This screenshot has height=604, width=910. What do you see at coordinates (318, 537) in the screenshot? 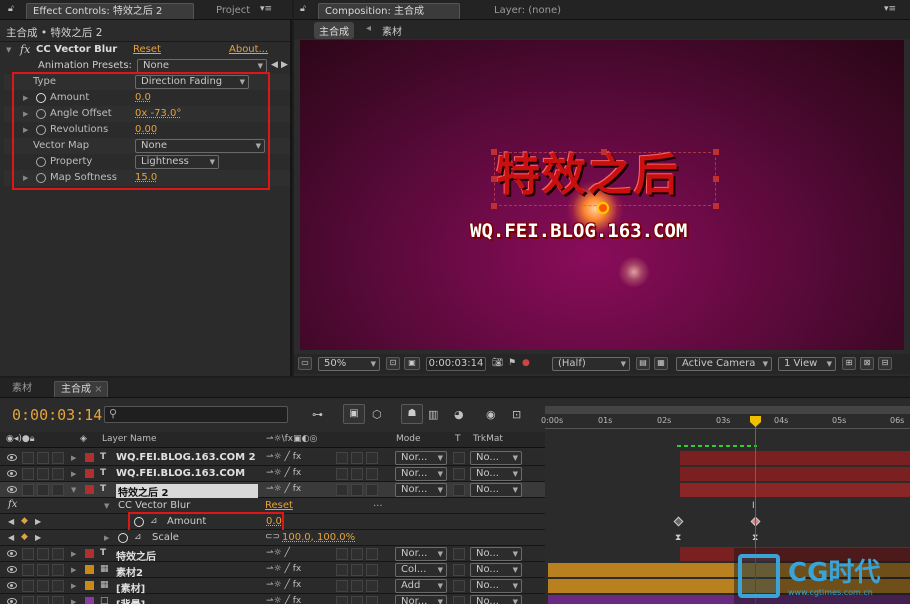
I see `scale-value: 100.0, 100.0%` at bounding box center [318, 537].